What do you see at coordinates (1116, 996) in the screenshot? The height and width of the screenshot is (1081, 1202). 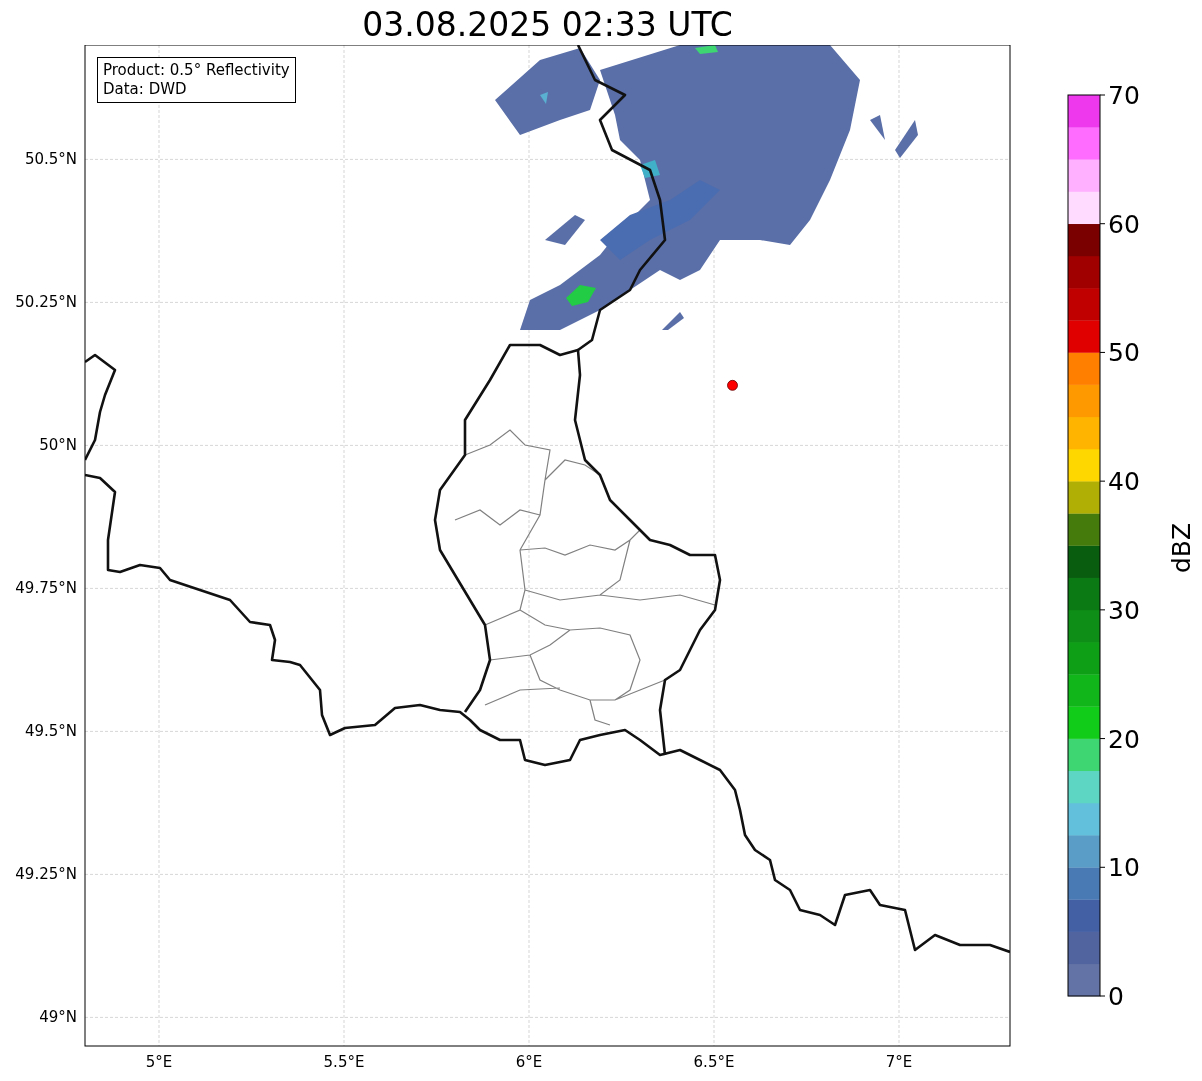 I see `colorbar-tick-label: 0` at bounding box center [1116, 996].